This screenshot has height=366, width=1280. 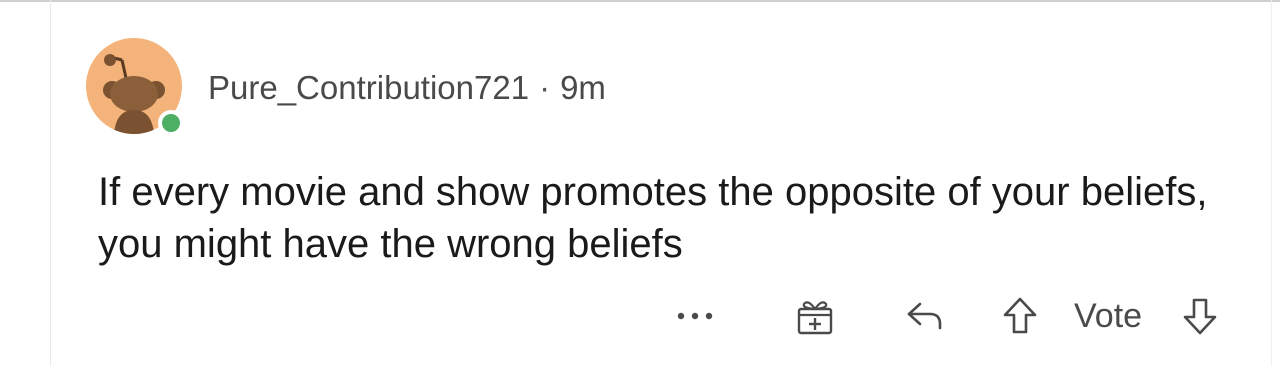 What do you see at coordinates (171, 123) in the screenshot?
I see `online-status-indicator` at bounding box center [171, 123].